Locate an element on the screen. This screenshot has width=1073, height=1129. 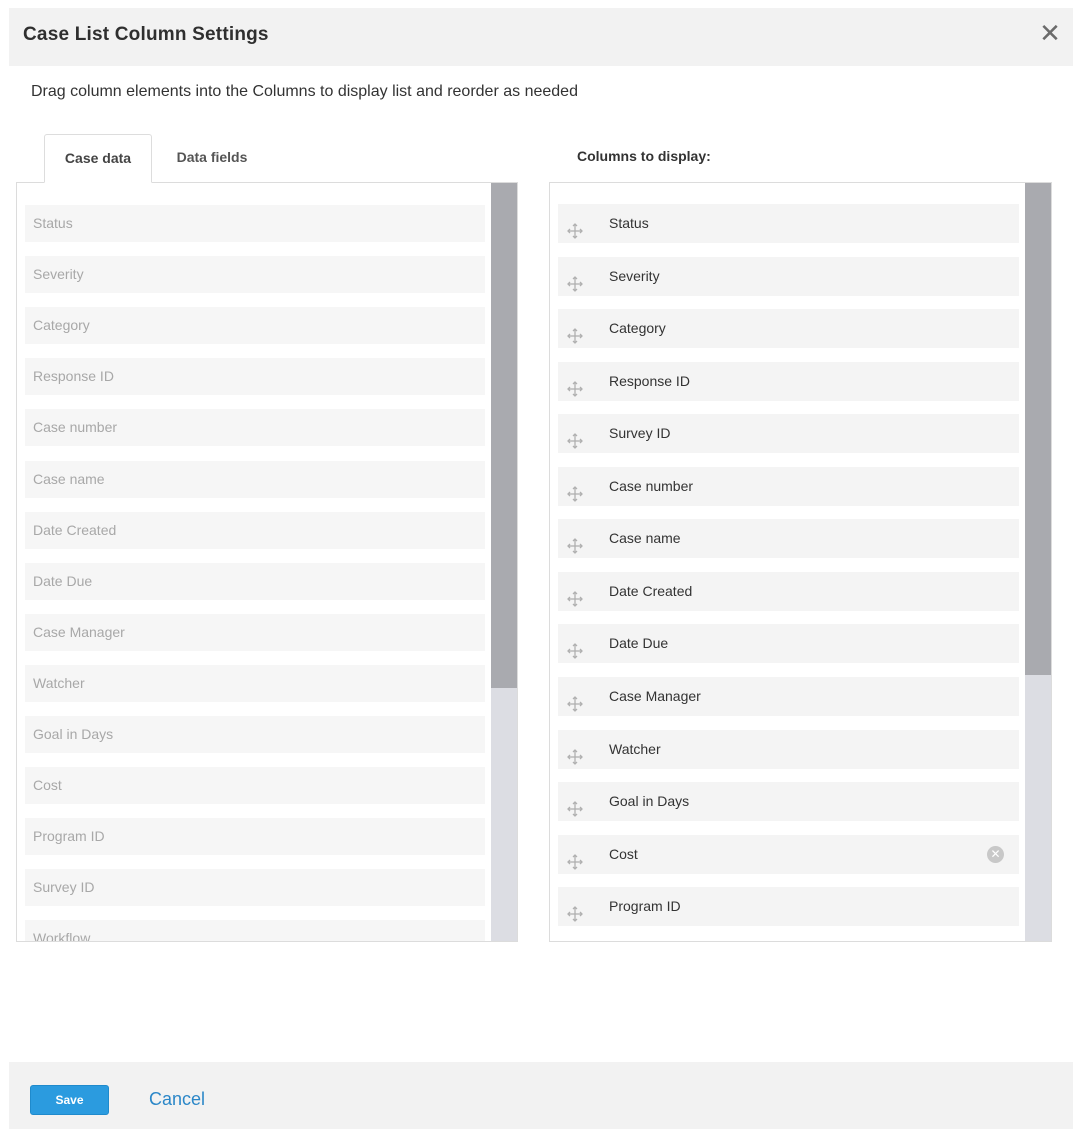
available-column-item: Status is located at coordinates (255, 223).